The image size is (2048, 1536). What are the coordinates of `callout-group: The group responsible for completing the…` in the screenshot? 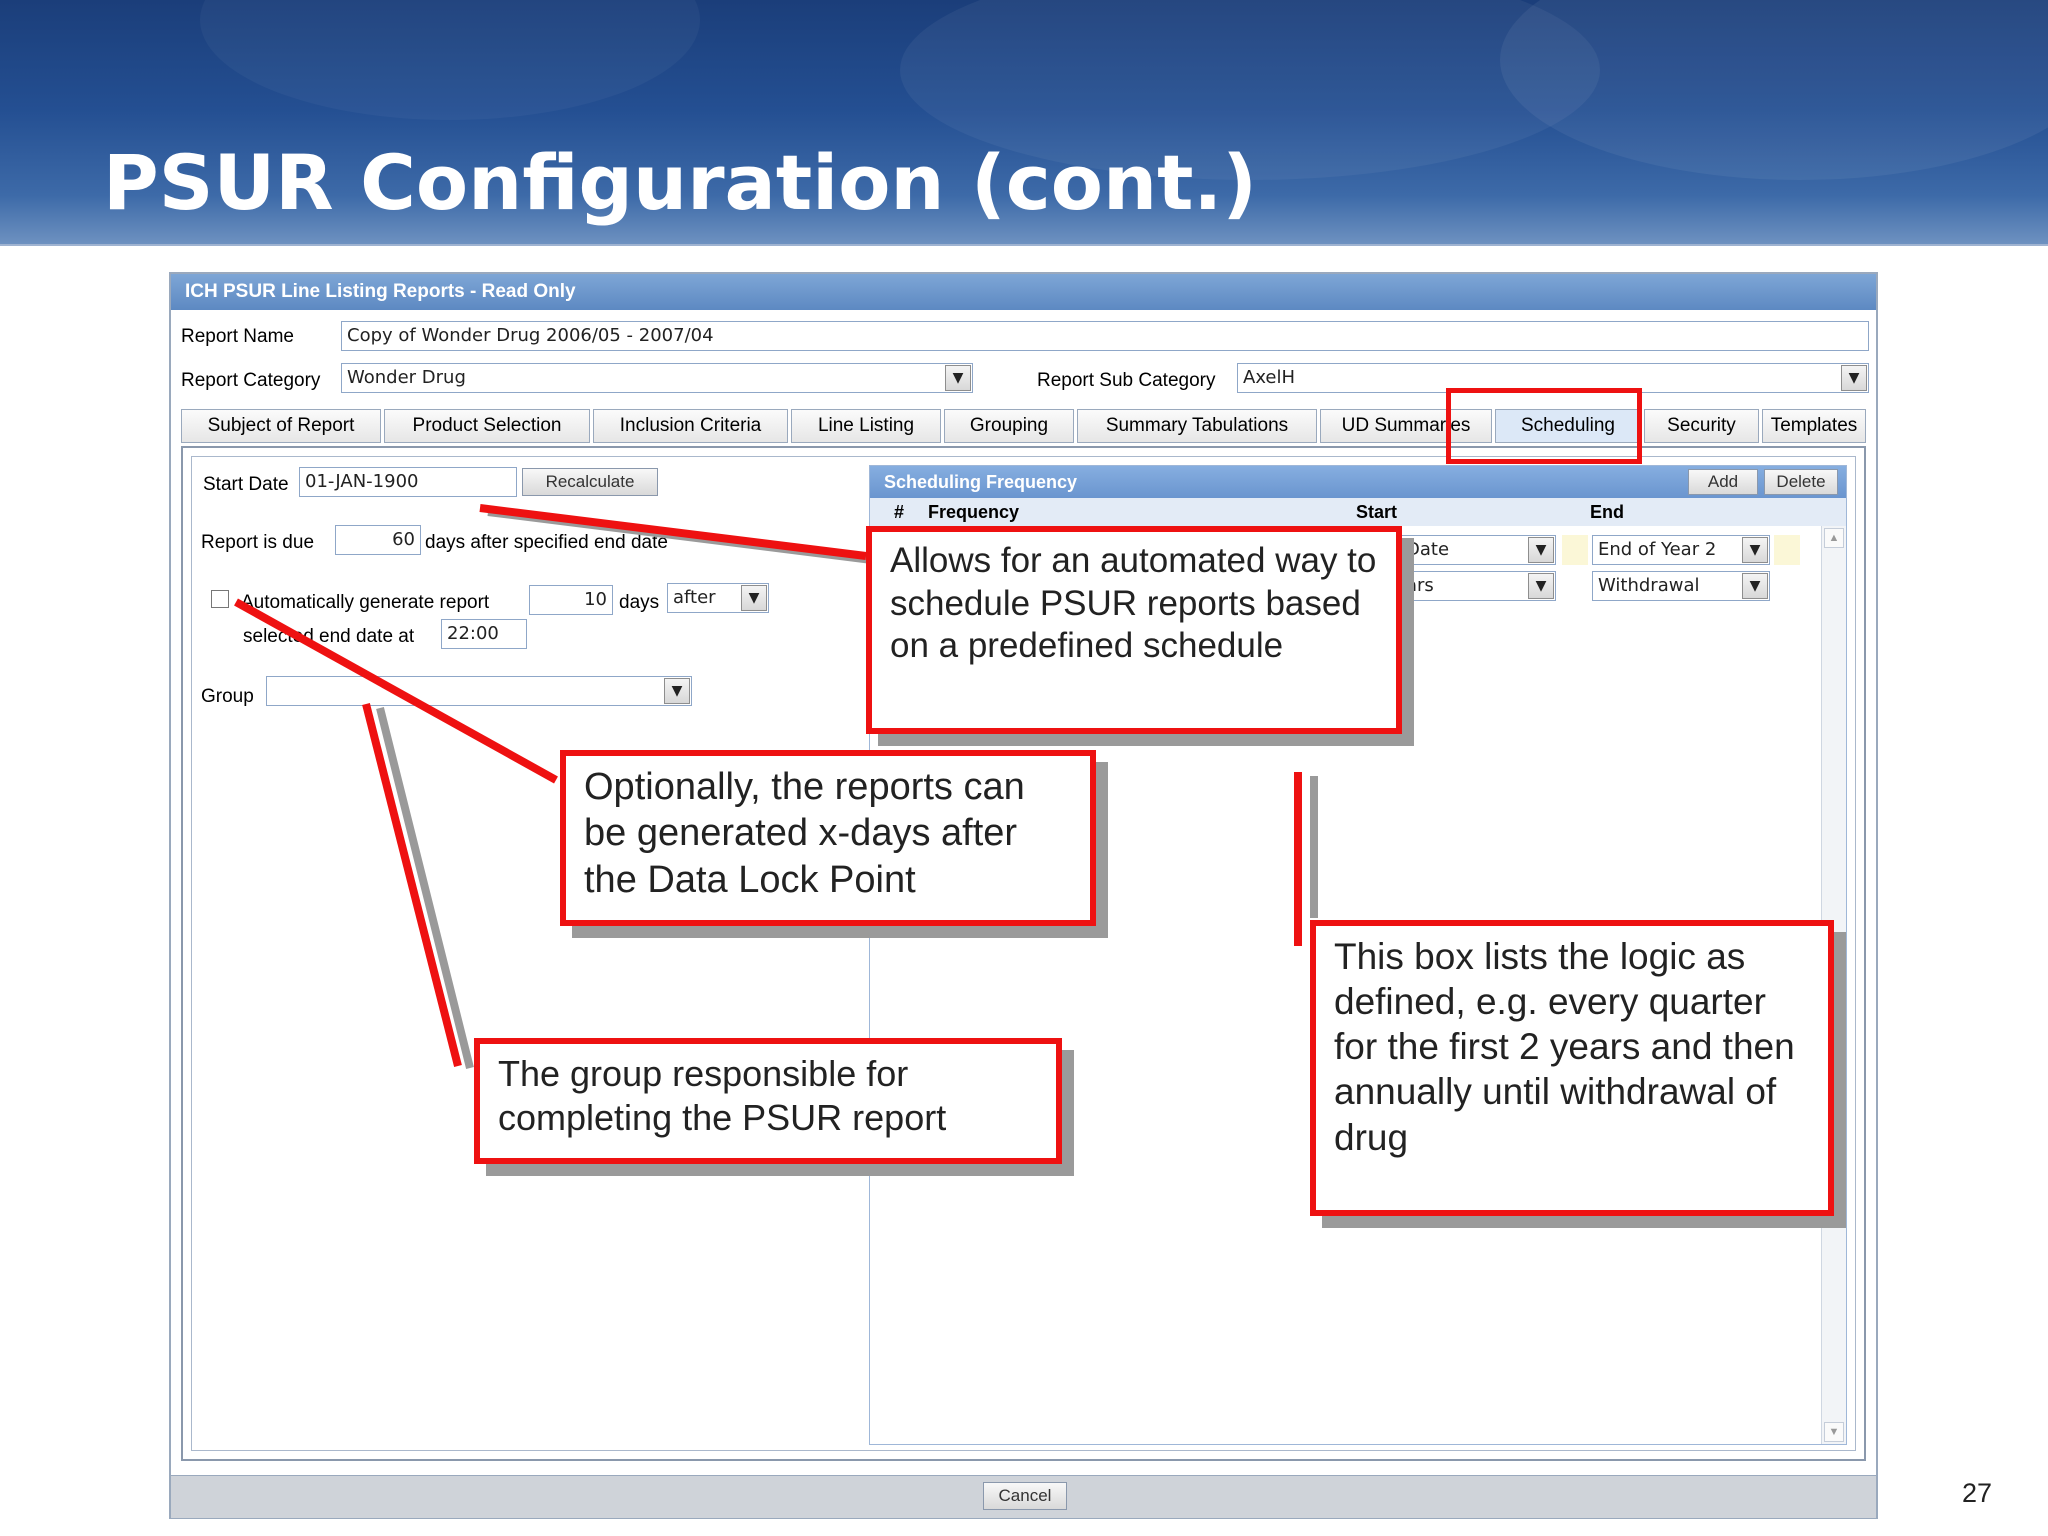 It's located at (768, 1101).